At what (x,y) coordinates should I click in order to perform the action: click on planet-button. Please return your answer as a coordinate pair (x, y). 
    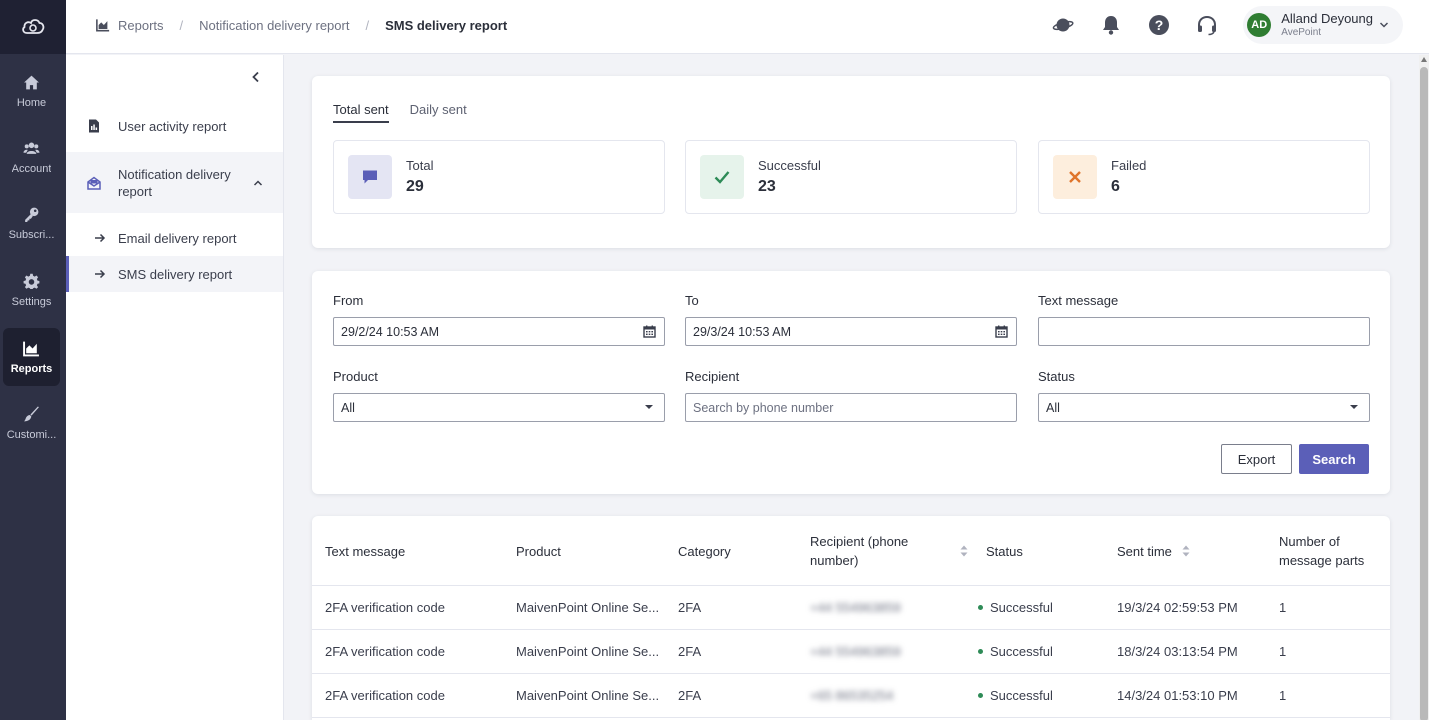
    Looking at the image, I should click on (1063, 25).